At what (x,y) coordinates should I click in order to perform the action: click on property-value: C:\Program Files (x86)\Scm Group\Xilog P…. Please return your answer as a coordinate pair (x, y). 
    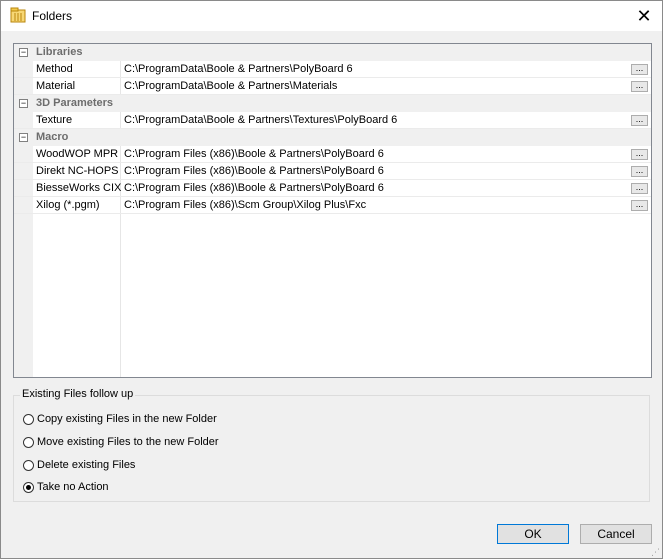
    Looking at the image, I should click on (245, 205).